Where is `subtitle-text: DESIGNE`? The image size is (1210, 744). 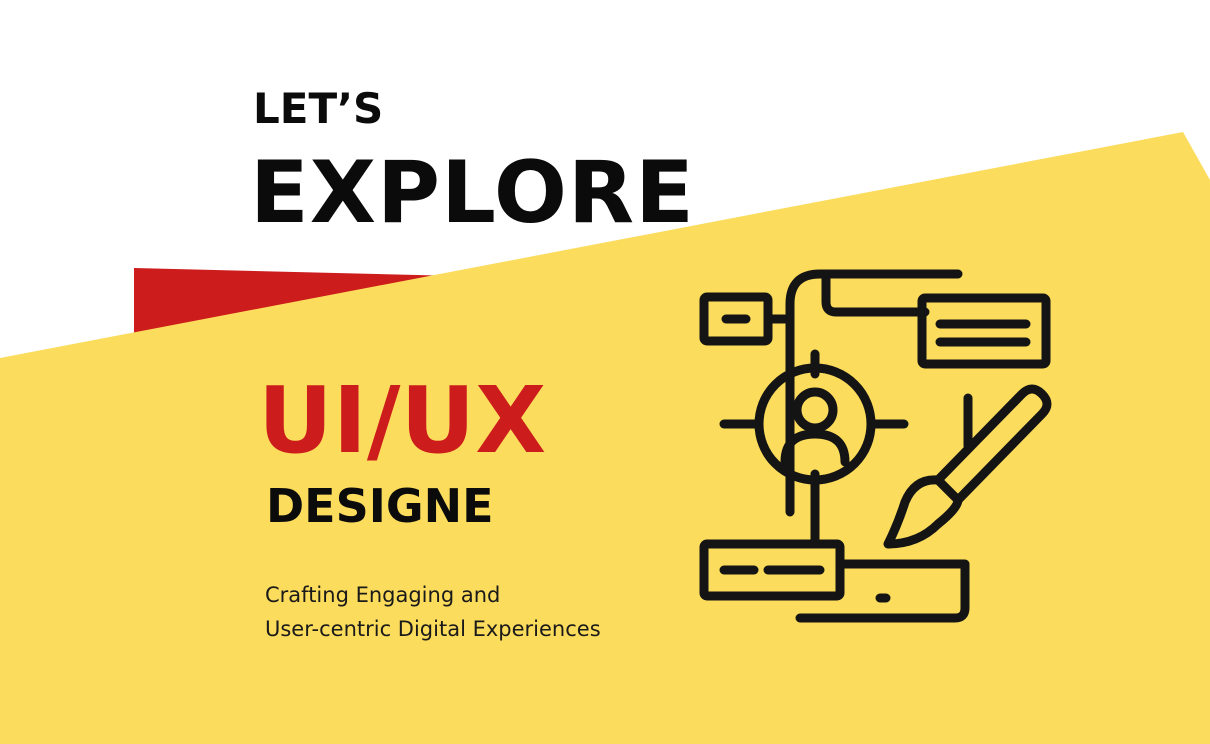
subtitle-text: DESIGNE is located at coordinates (380, 506).